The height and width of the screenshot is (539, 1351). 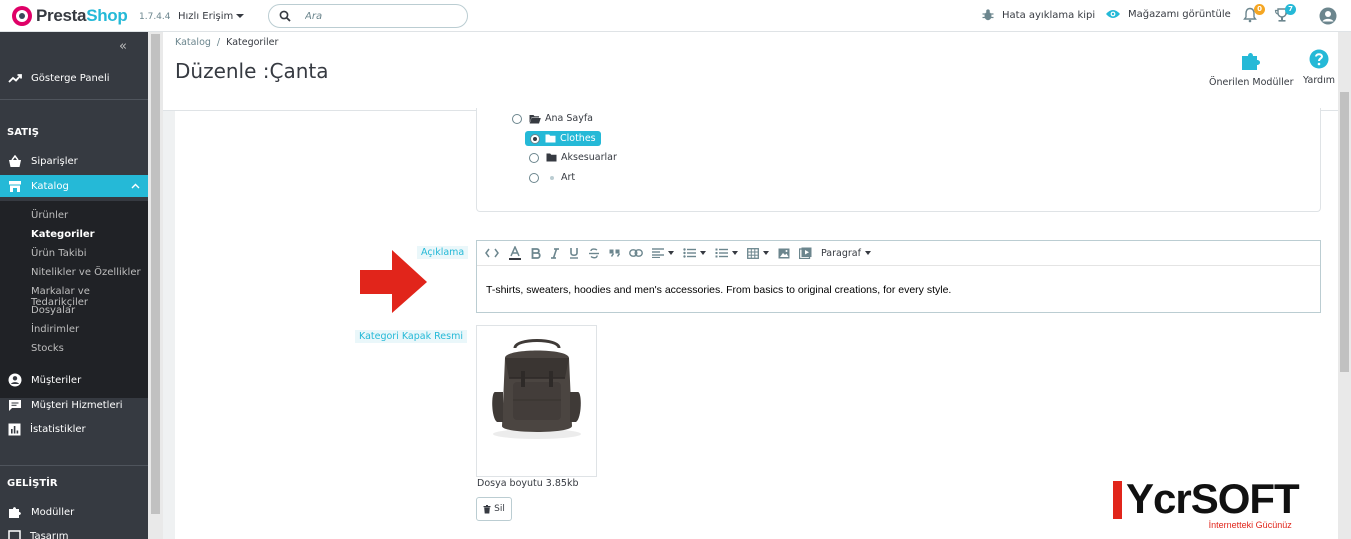 What do you see at coordinates (721, 253) in the screenshot?
I see `numbered-list-icon` at bounding box center [721, 253].